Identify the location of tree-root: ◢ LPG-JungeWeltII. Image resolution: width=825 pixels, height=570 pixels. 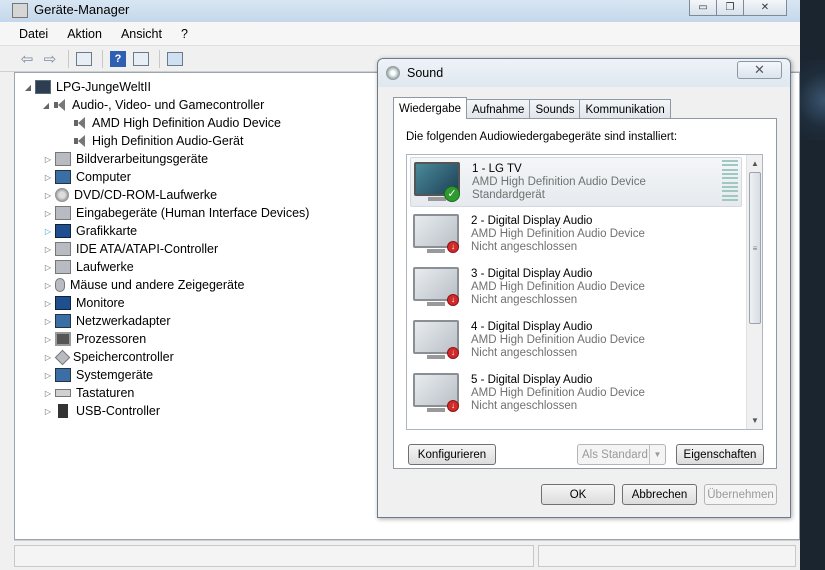
(87, 87).